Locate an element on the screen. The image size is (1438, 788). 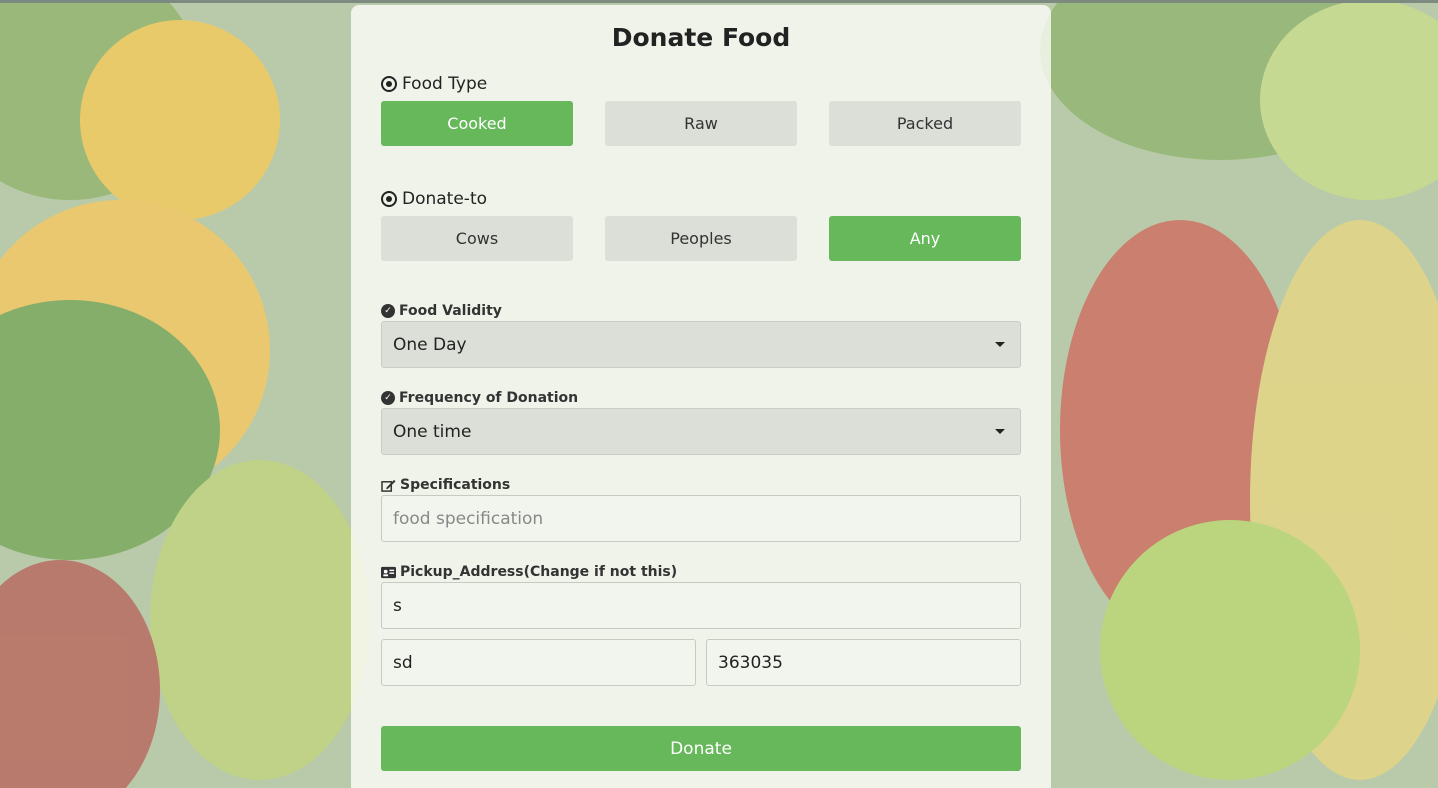
food-type-packed-button: Packed is located at coordinates (925, 123).